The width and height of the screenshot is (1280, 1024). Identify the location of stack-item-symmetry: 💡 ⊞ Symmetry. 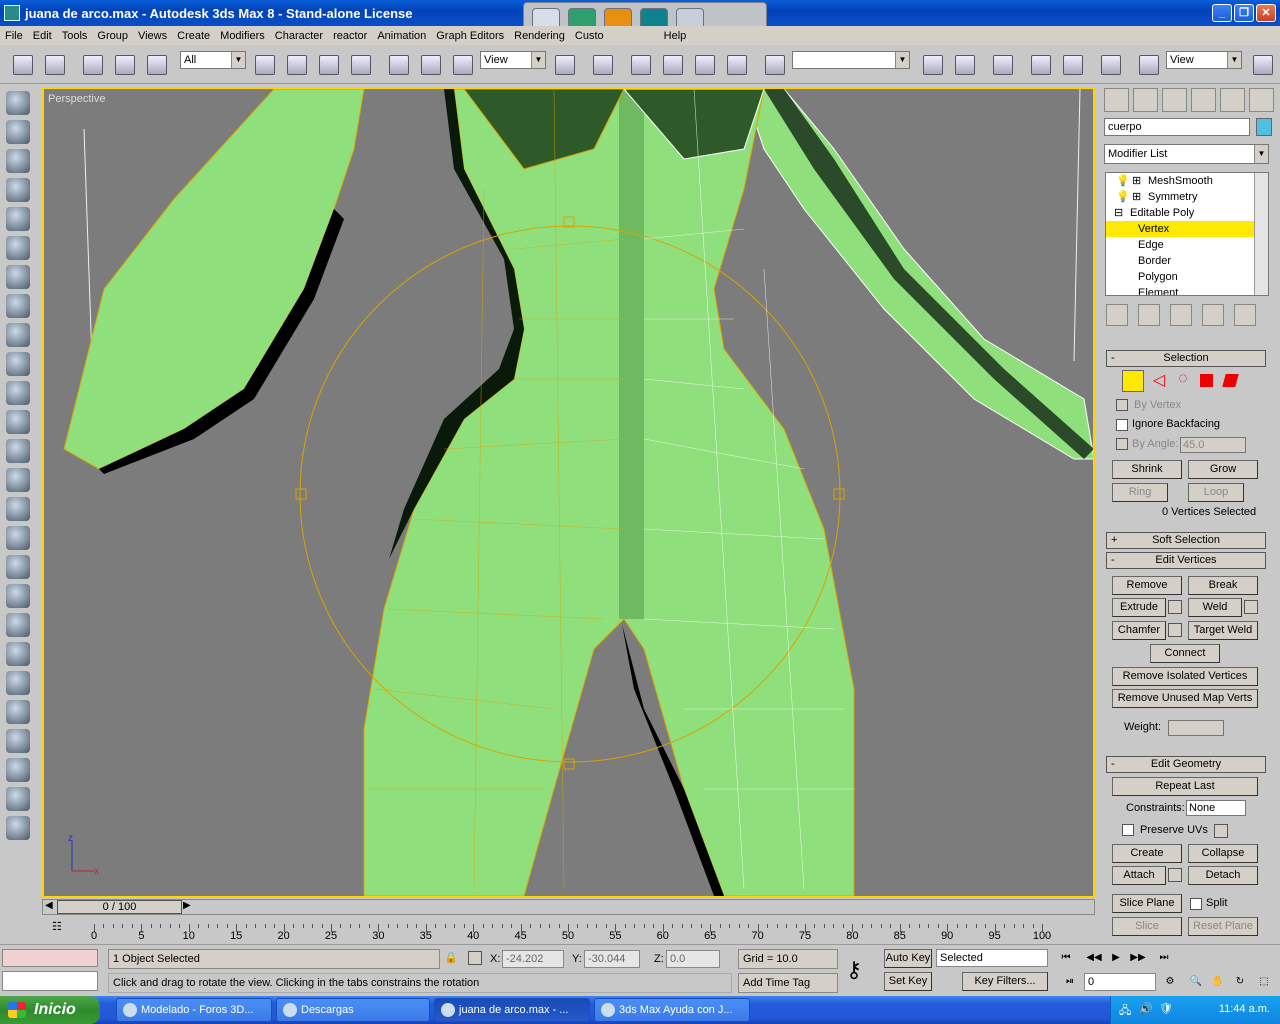
(1187, 197).